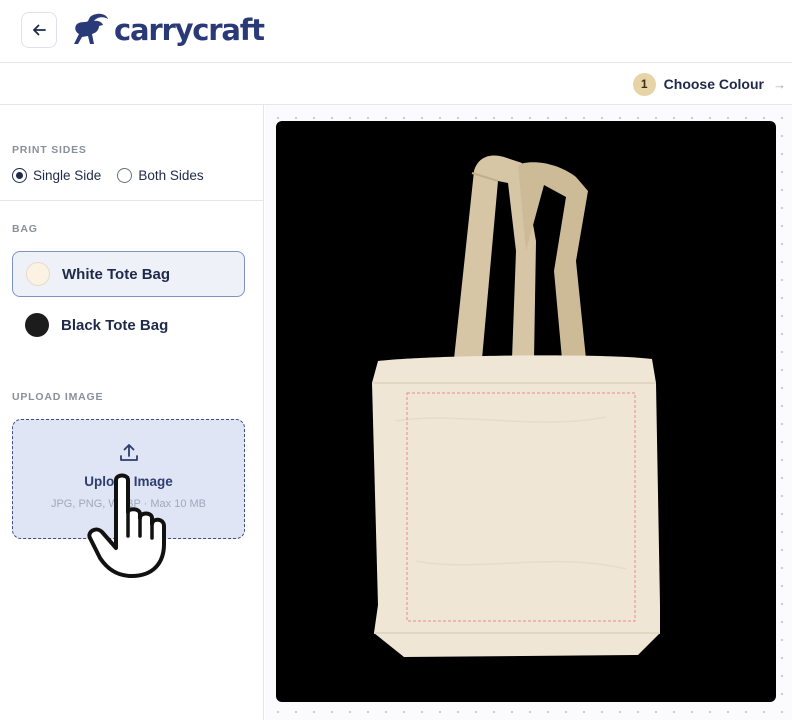 The width and height of the screenshot is (792, 720). What do you see at coordinates (116, 175) in the screenshot?
I see `print-sides-radio-group: Single Side Both Sides` at bounding box center [116, 175].